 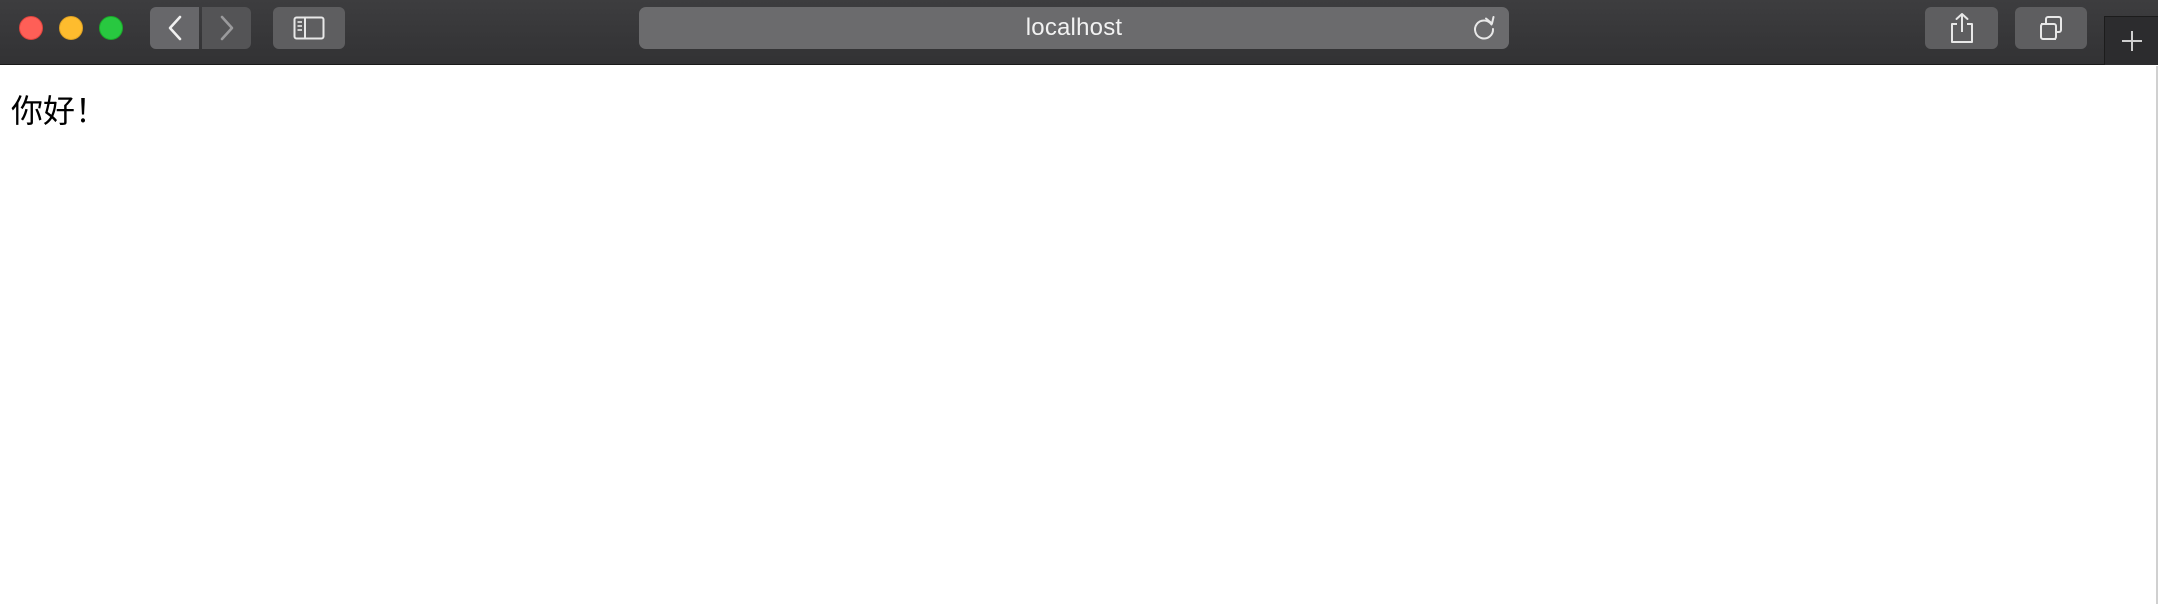 I want to click on new-tab-button, so click(x=2131, y=40).